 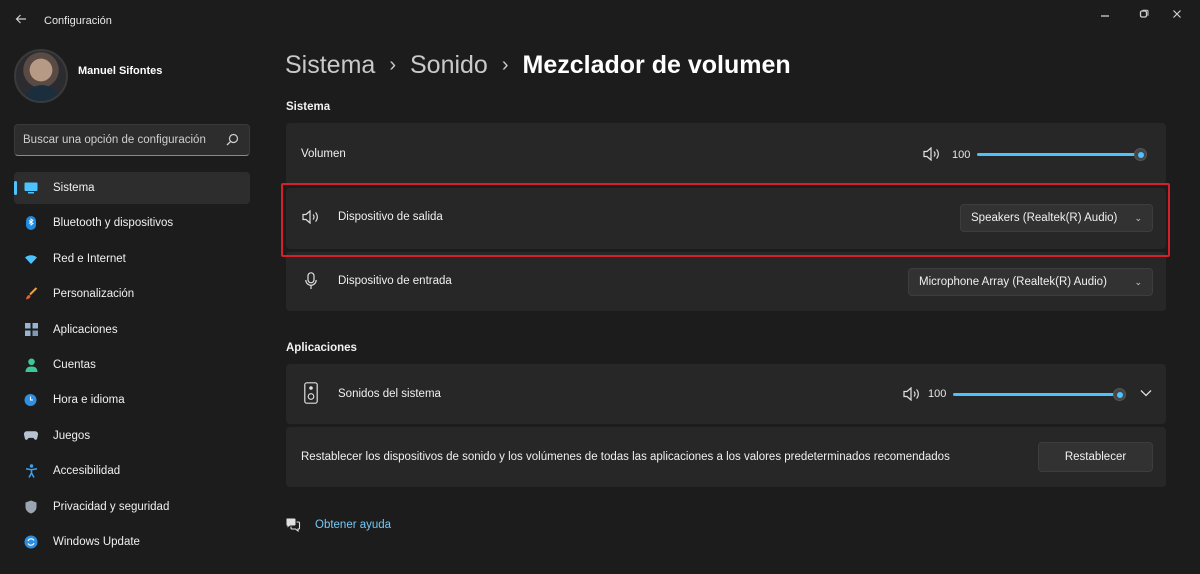 What do you see at coordinates (389, 394) in the screenshot?
I see `system-sounds-label: Sonidos del sistema` at bounding box center [389, 394].